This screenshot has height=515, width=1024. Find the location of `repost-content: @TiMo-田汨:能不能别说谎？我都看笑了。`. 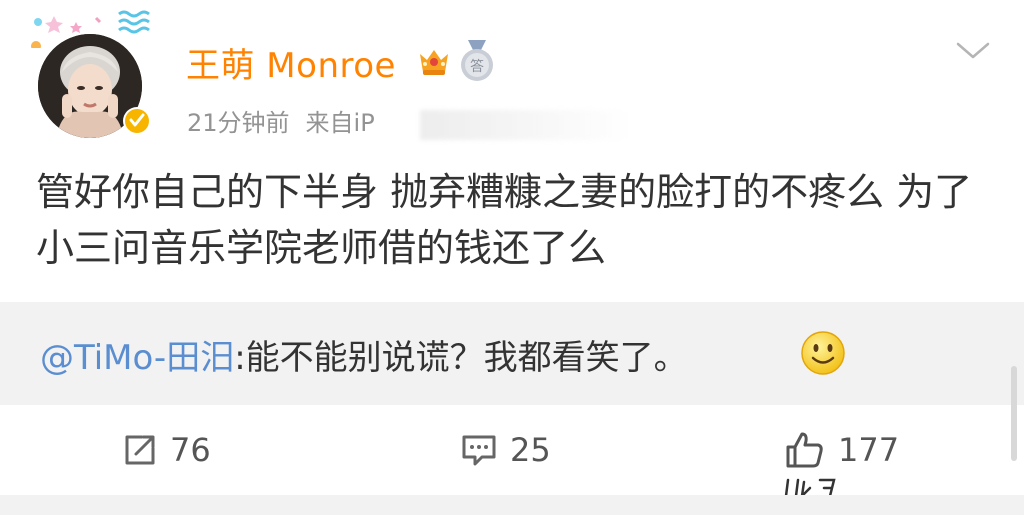

repost-content: @TiMo-田汨:能不能别说谎？我都看笑了。 is located at coordinates (364, 354).